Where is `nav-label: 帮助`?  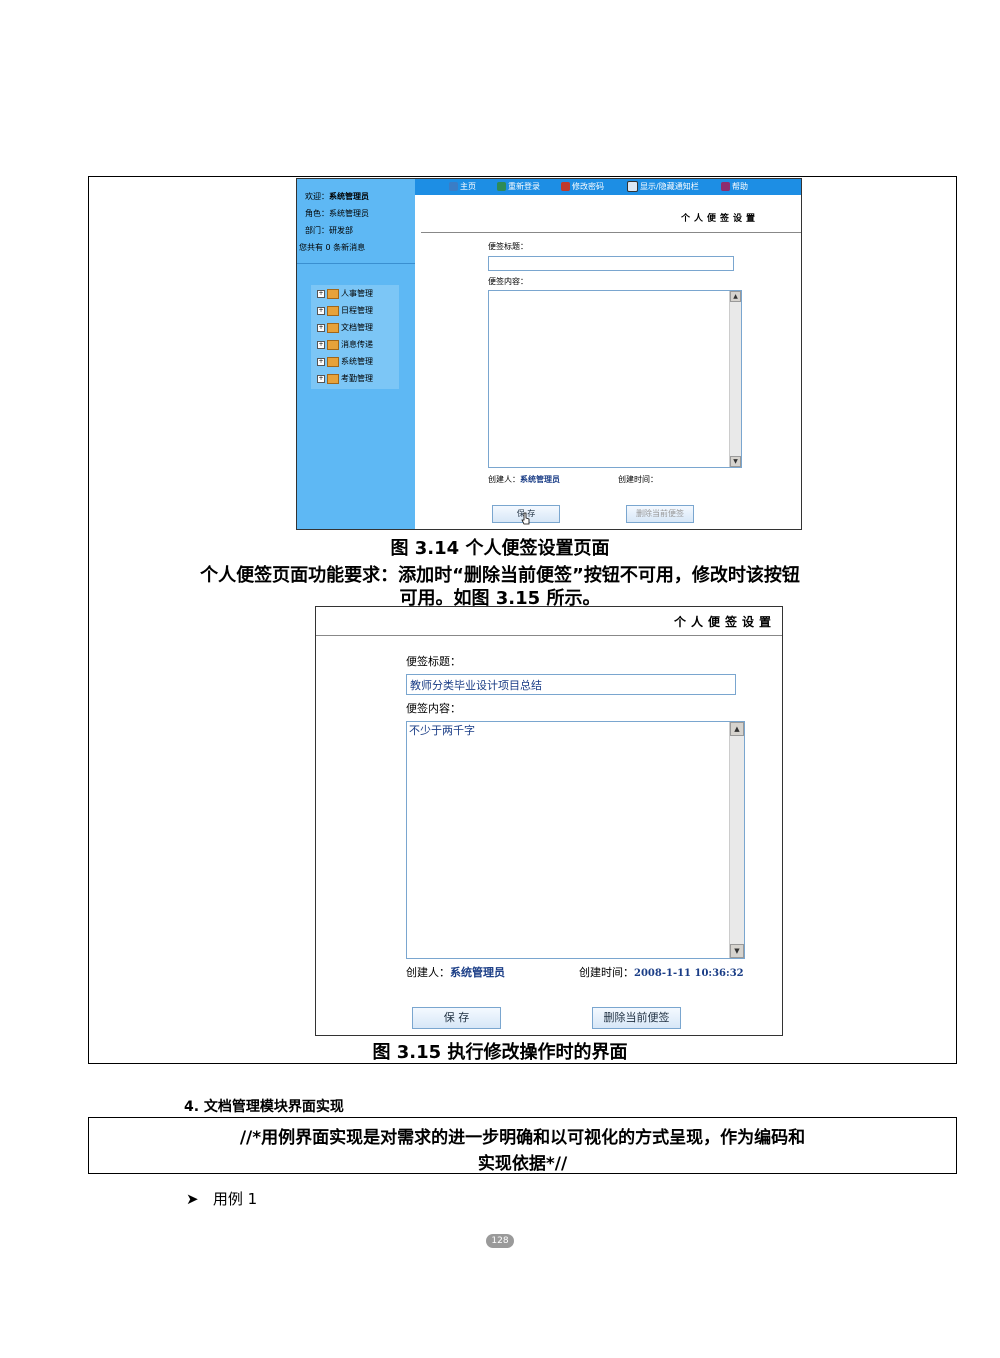 nav-label: 帮助 is located at coordinates (740, 186).